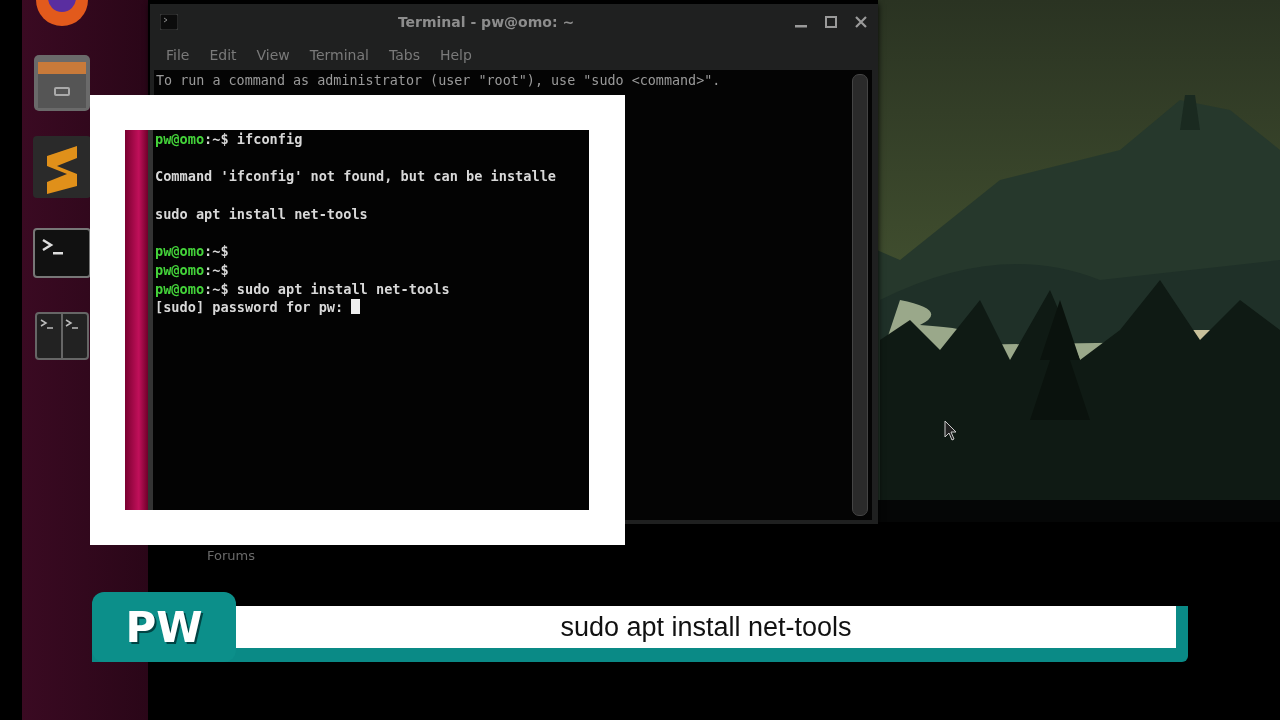 Image resolution: width=1280 pixels, height=720 pixels. I want to click on menu-item: Terminal, so click(339, 55).